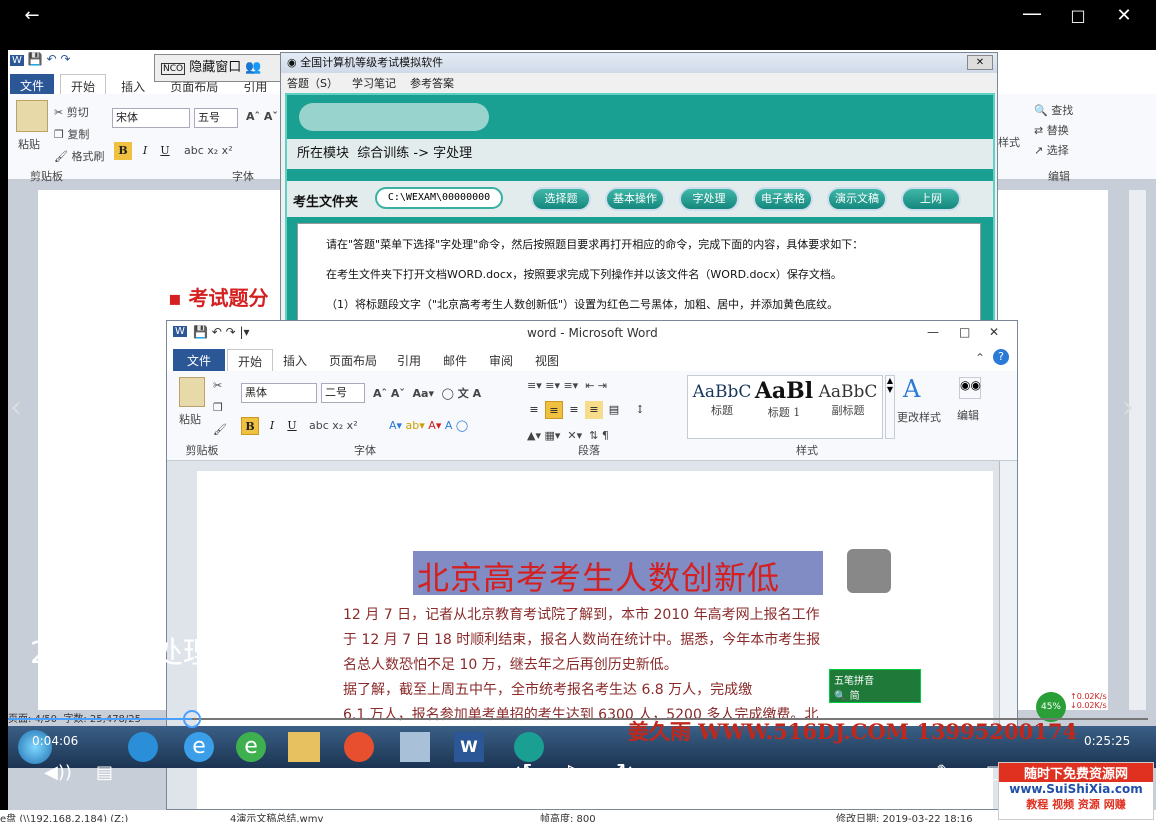  Describe the element at coordinates (1009, 142) in the screenshot. I see `bg-styles-button: 样式` at that location.